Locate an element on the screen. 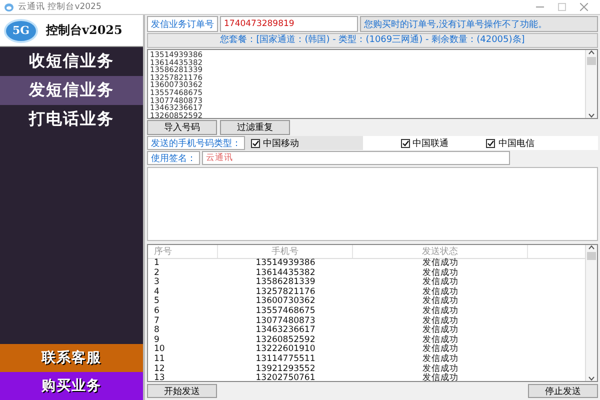 This screenshot has height=400, width=600. table-cell-text: 10 is located at coordinates (159, 349).